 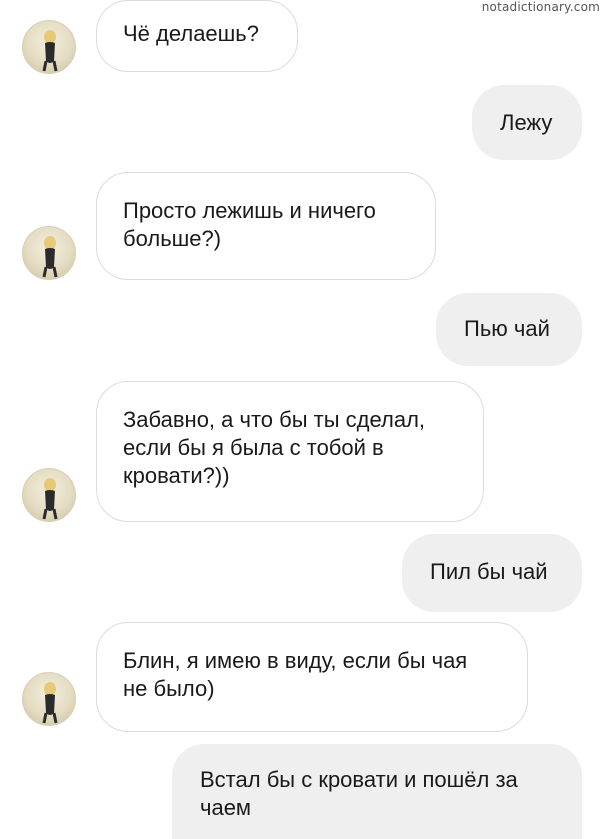 I want to click on message-bubble-outgoing: Лежу, so click(x=527, y=122).